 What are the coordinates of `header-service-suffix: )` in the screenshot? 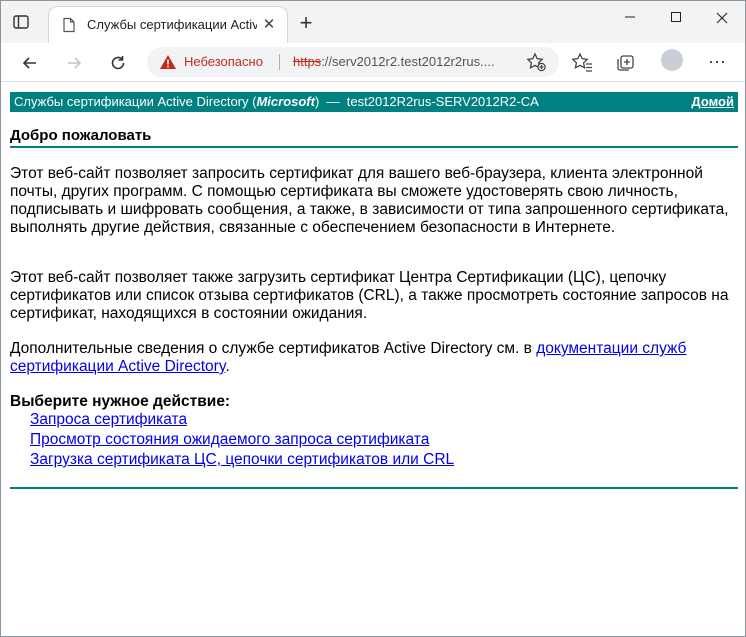 It's located at (317, 101).